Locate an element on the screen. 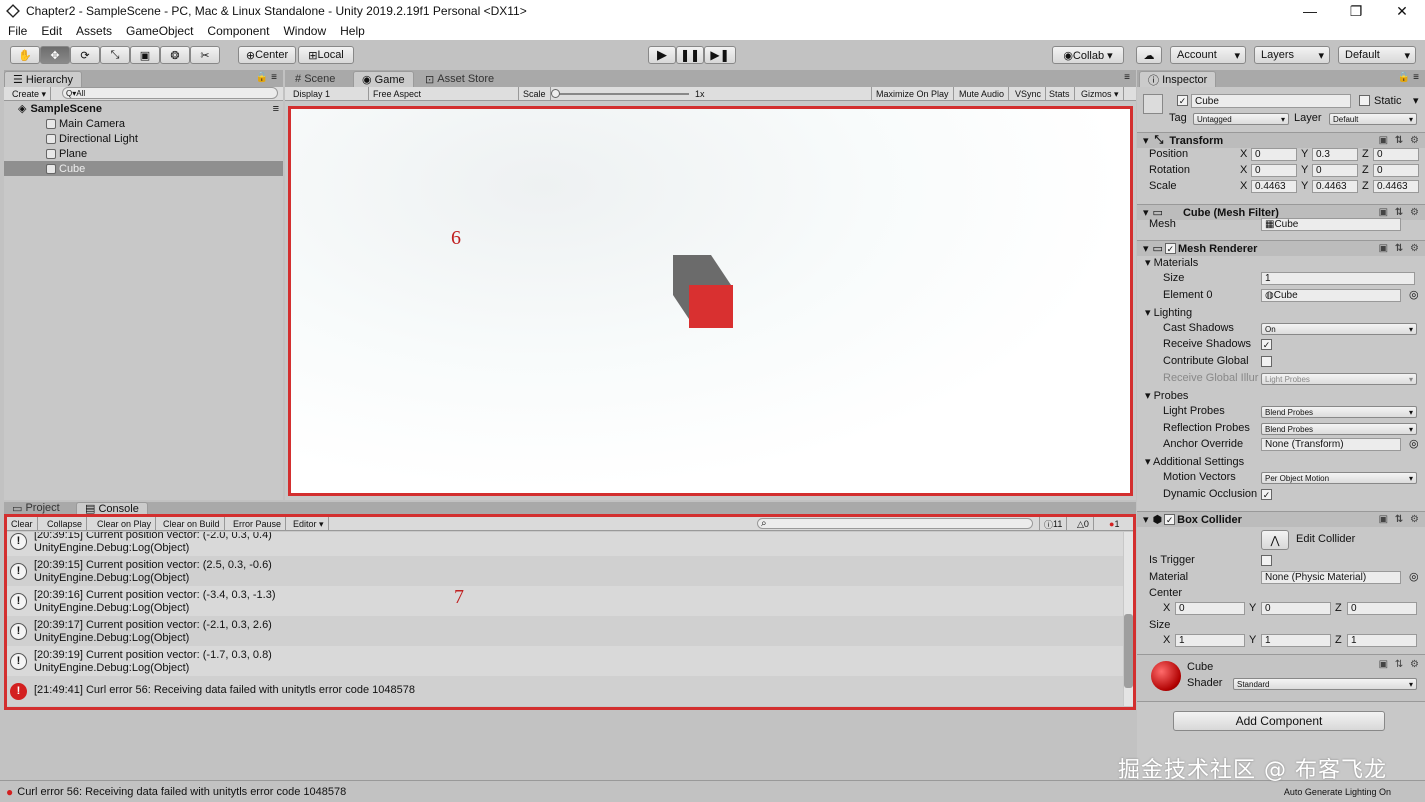 The width and height of the screenshot is (1425, 802). static-checkbox is located at coordinates (1364, 100).